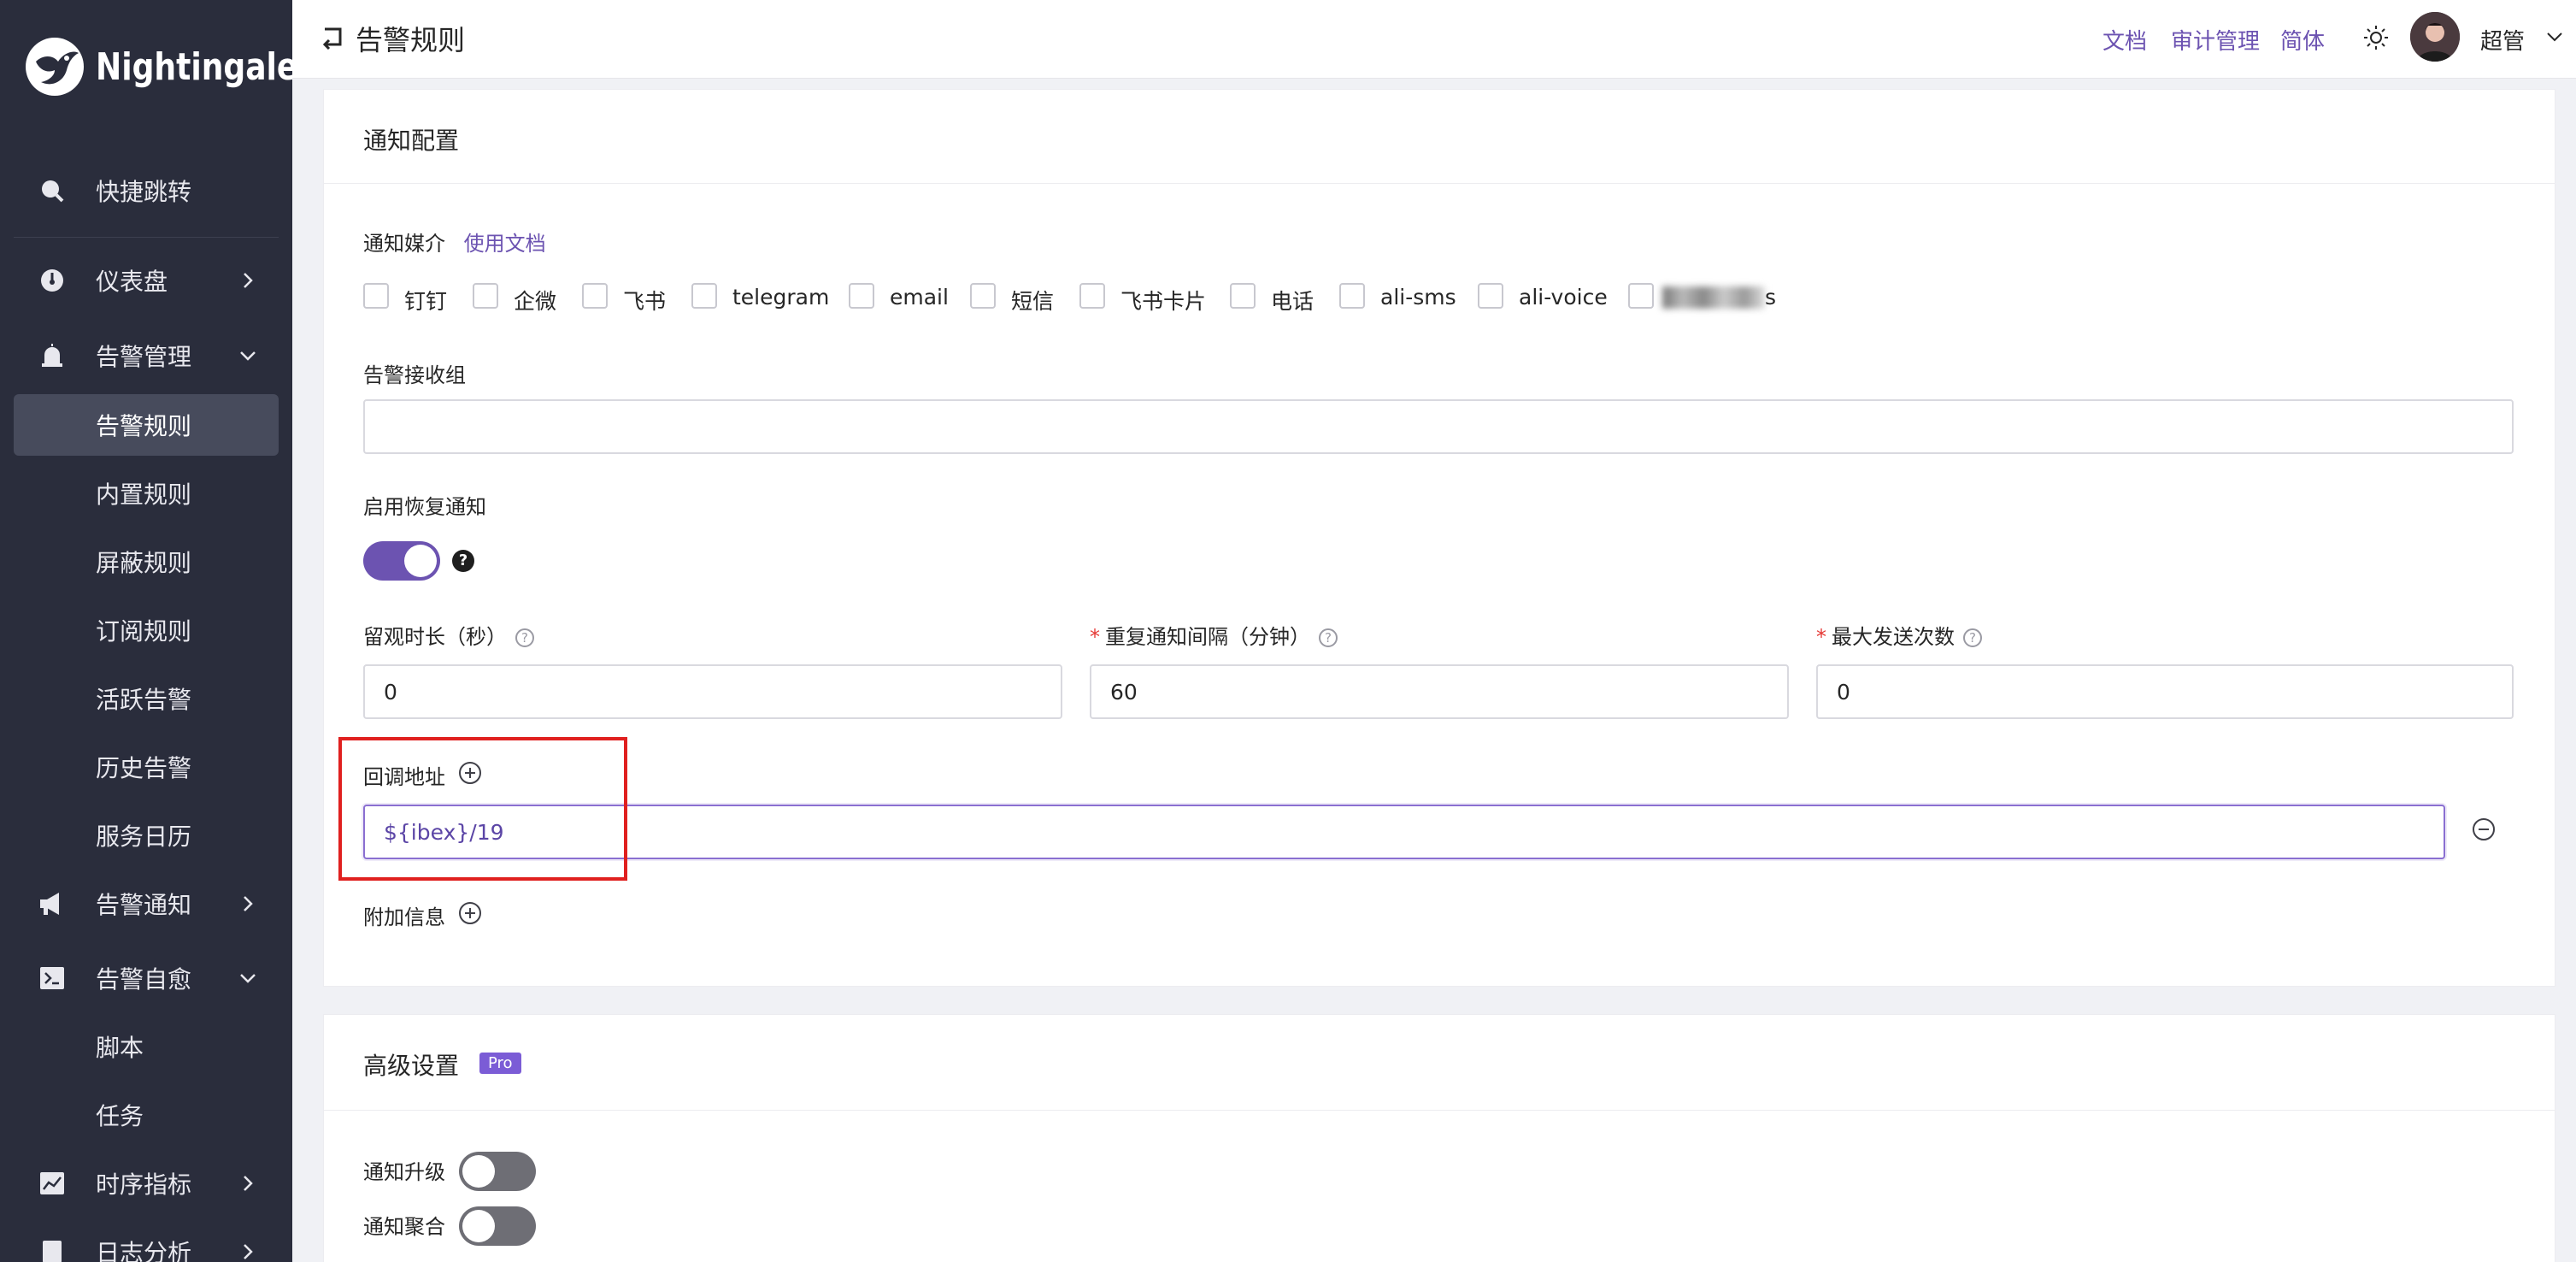 The image size is (2576, 1262). What do you see at coordinates (1163, 301) in the screenshot?
I see `channel-label: 飞书卡片` at bounding box center [1163, 301].